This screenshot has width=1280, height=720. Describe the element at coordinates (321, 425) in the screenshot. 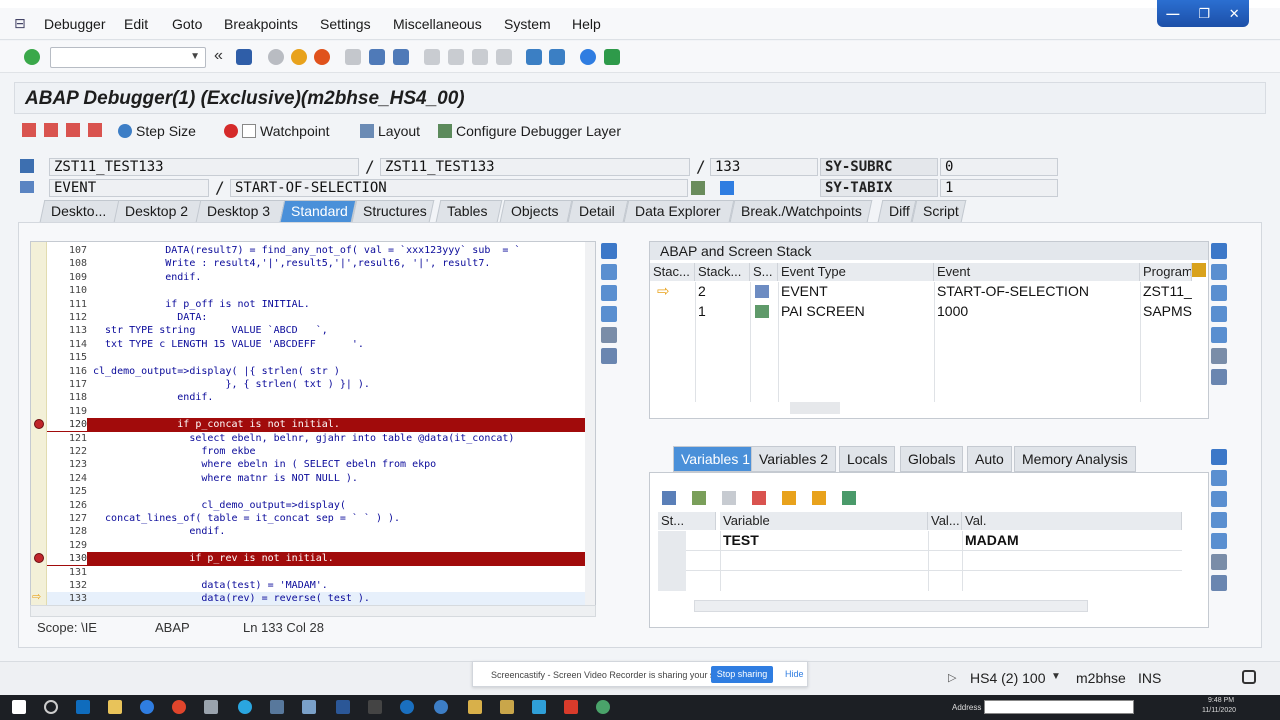

I see `code-line: 120 if p_concat is not initial.` at that location.